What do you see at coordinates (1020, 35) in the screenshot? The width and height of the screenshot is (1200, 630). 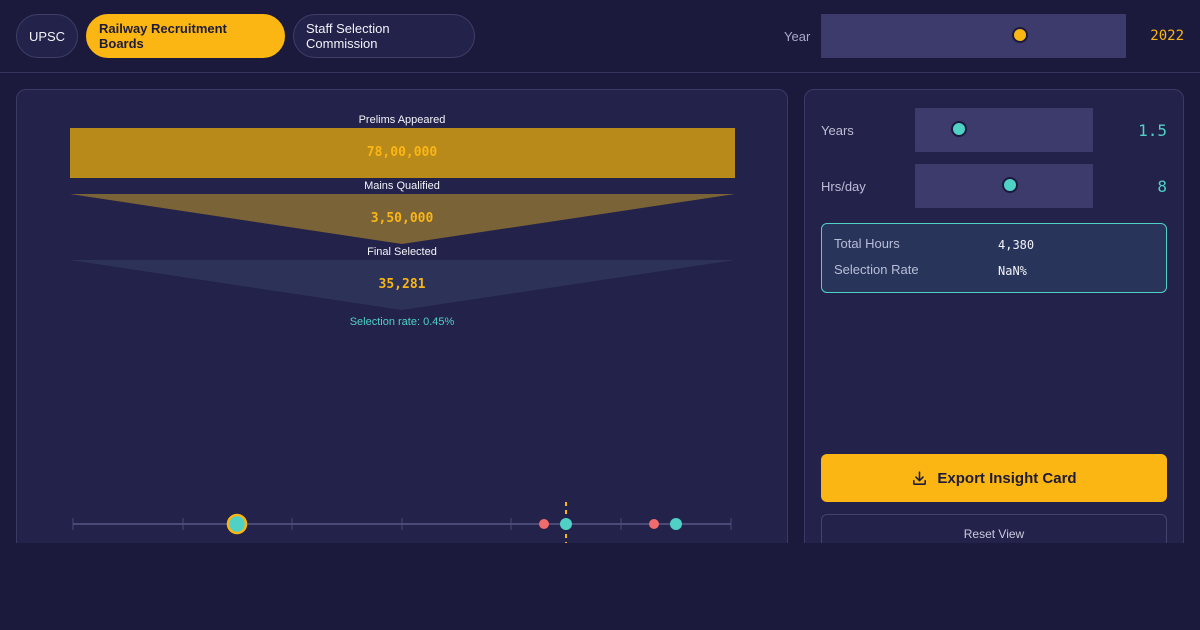 I see `year-slider-knob` at bounding box center [1020, 35].